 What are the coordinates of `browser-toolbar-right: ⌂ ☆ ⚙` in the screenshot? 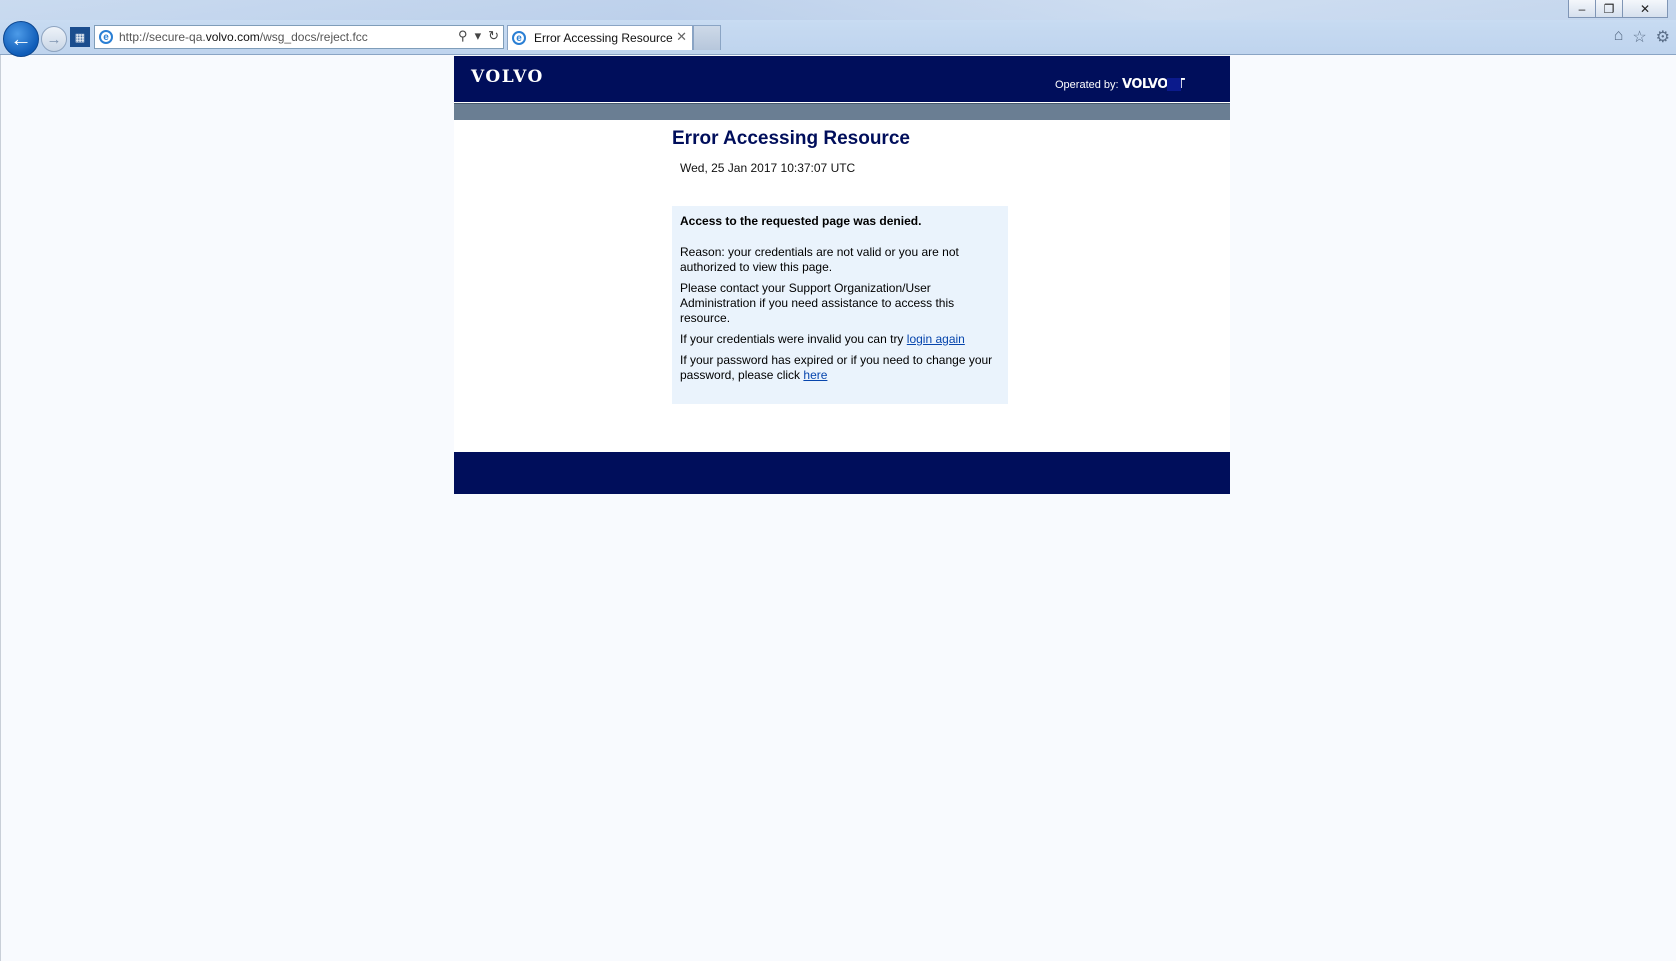 It's located at (1642, 37).